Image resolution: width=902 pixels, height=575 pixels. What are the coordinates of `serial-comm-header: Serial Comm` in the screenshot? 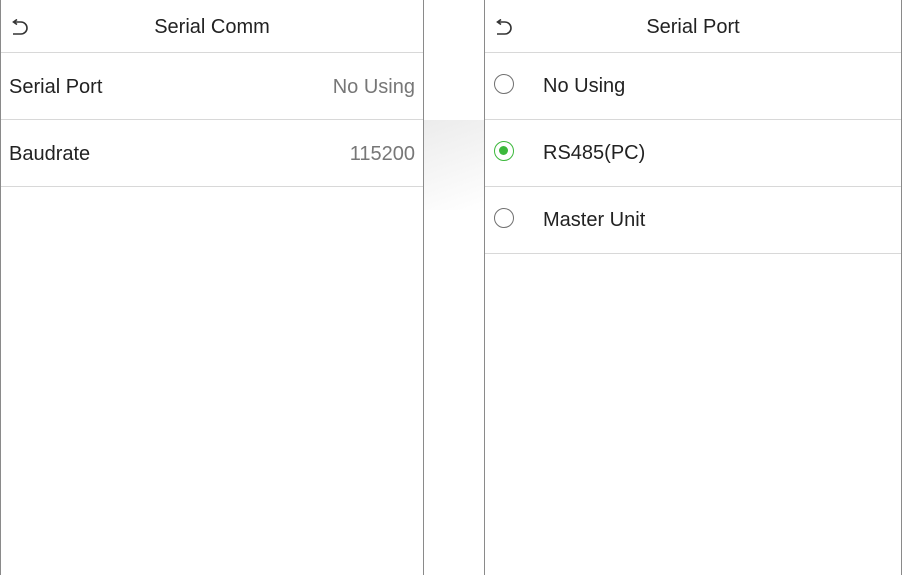 It's located at (212, 26).